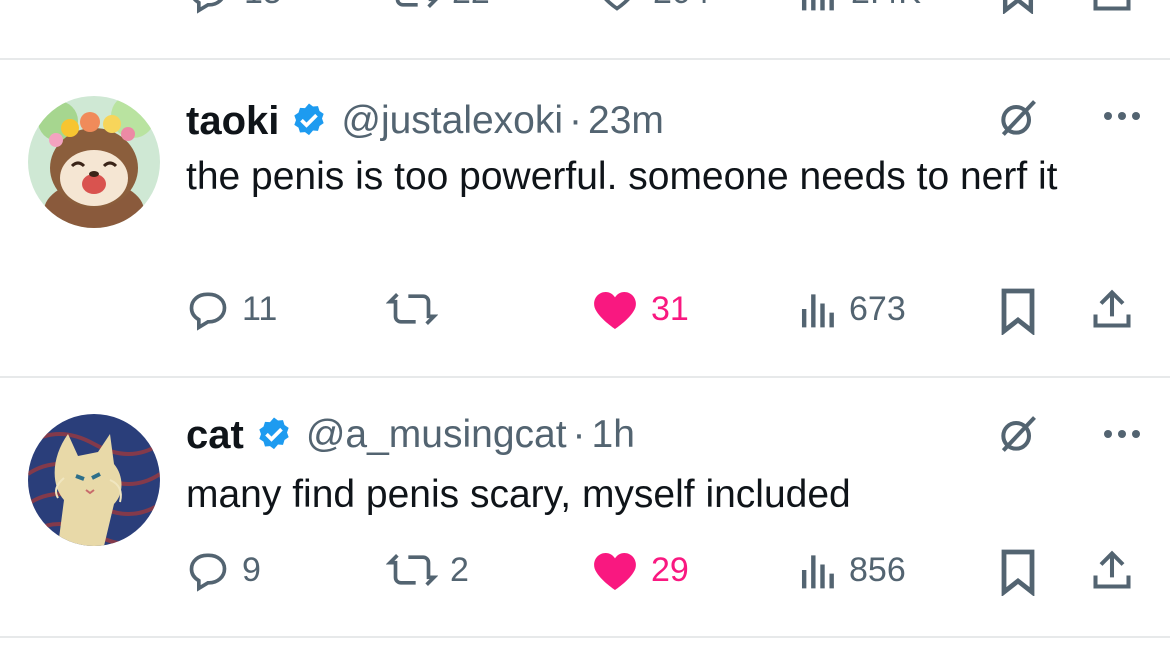 This screenshot has width=1170, height=656. Describe the element at coordinates (617, 5) in the screenshot. I see `heart-outline-icon` at that location.